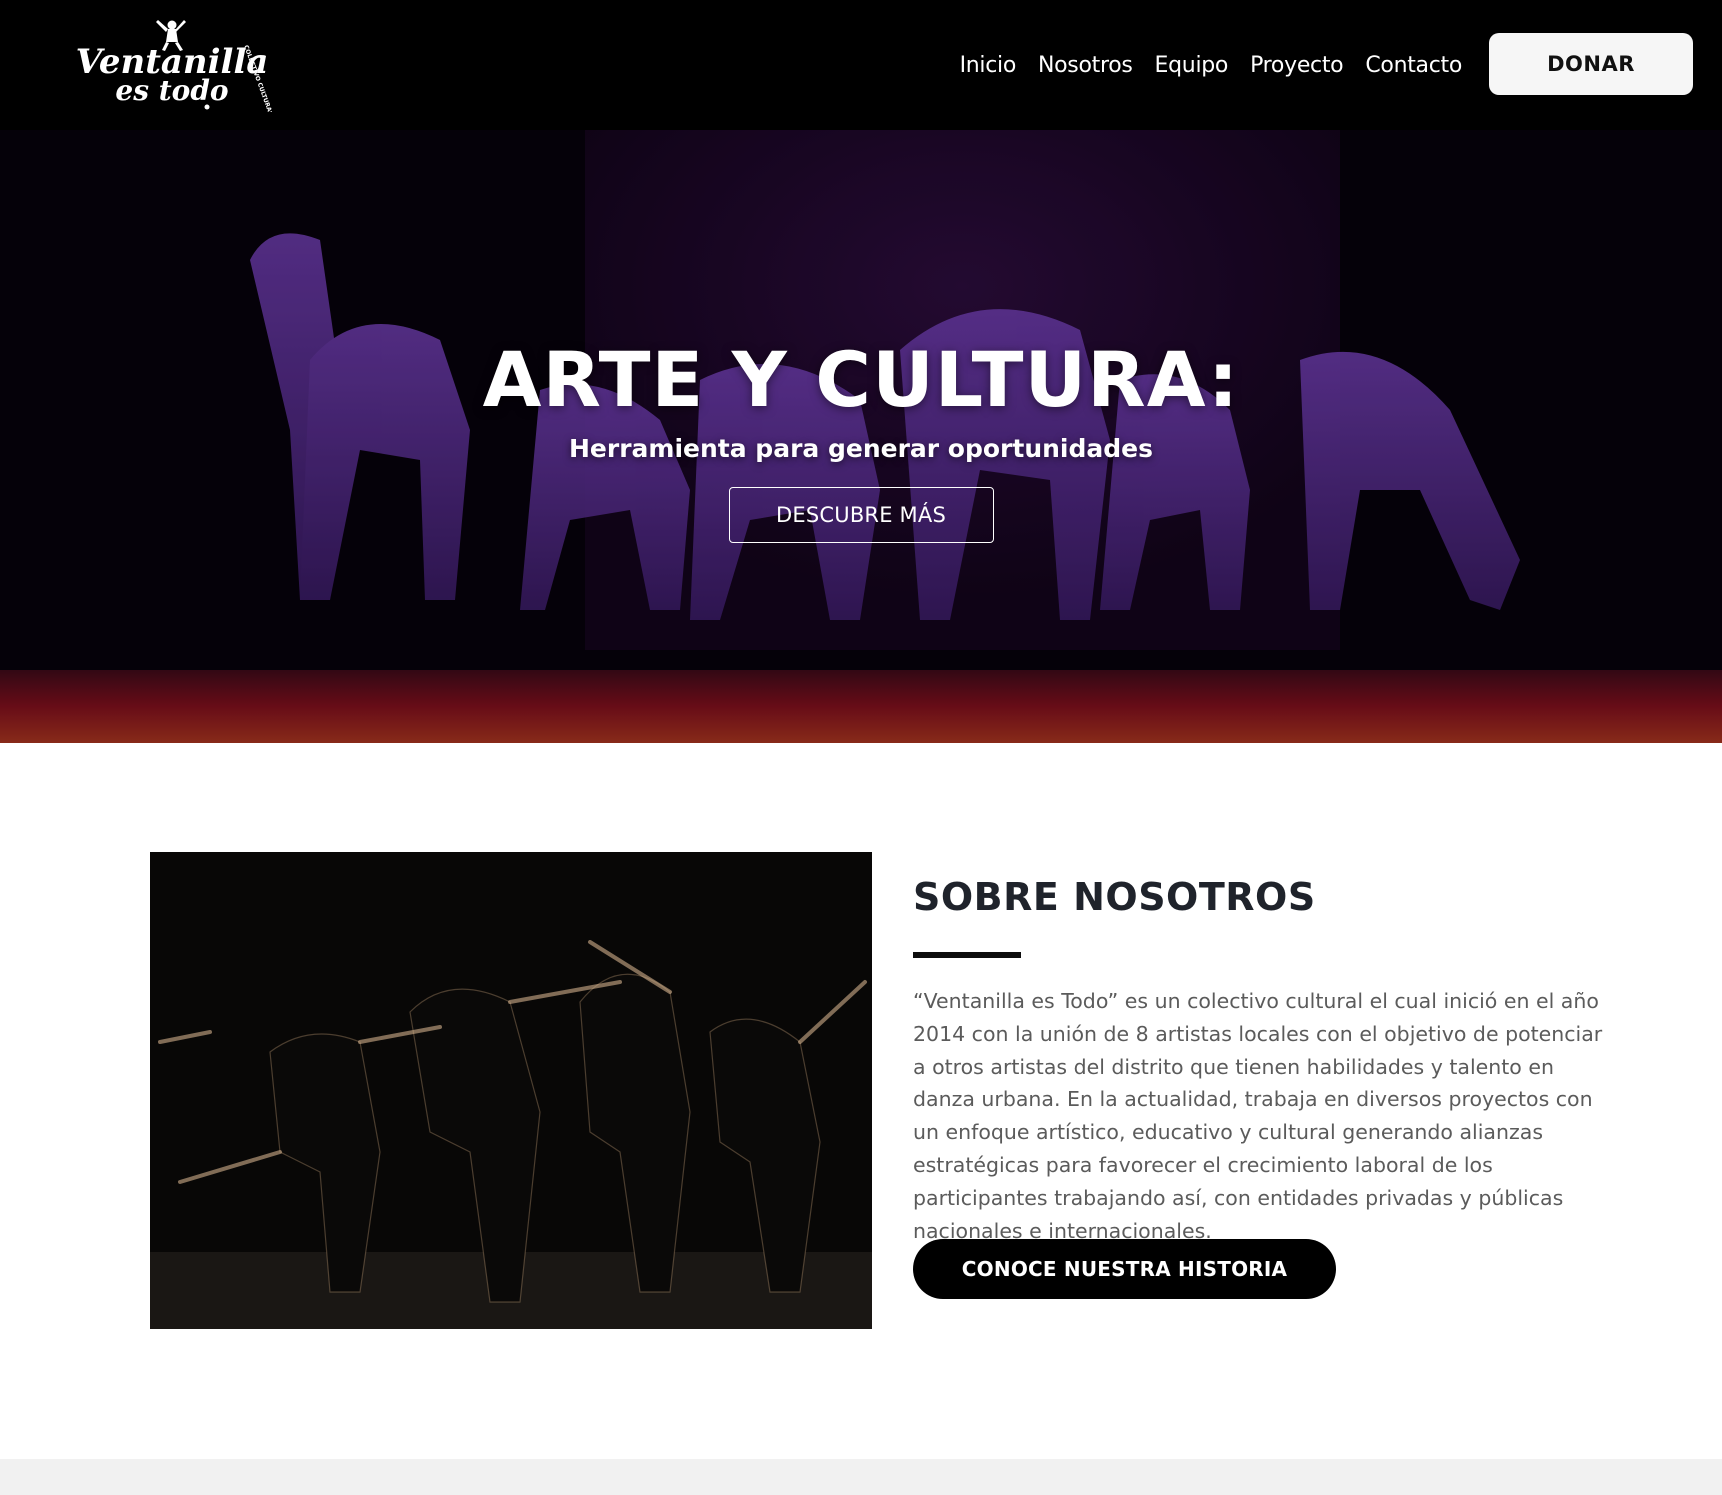 The width and height of the screenshot is (1722, 1495). What do you see at coordinates (1192, 65) in the screenshot?
I see `nav-equipo: Equipo` at bounding box center [1192, 65].